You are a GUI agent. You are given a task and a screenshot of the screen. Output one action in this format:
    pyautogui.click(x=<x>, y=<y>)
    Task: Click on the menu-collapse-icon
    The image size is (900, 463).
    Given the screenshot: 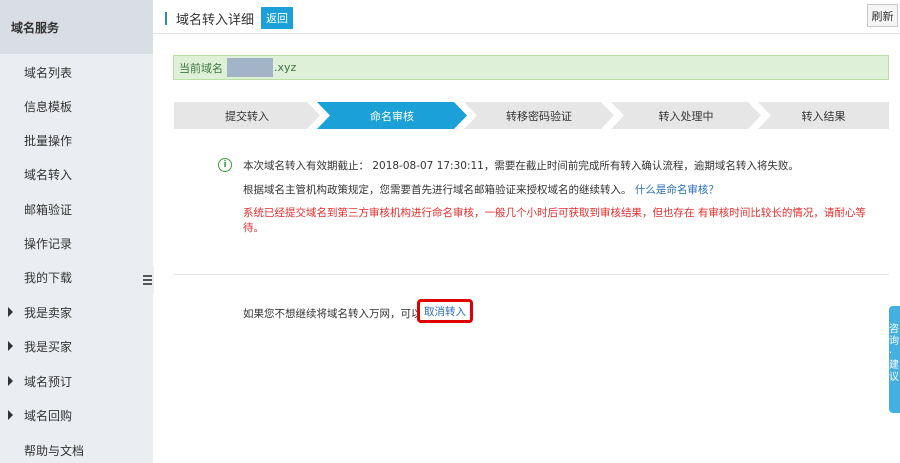 What is the action you would take?
    pyautogui.click(x=147, y=280)
    